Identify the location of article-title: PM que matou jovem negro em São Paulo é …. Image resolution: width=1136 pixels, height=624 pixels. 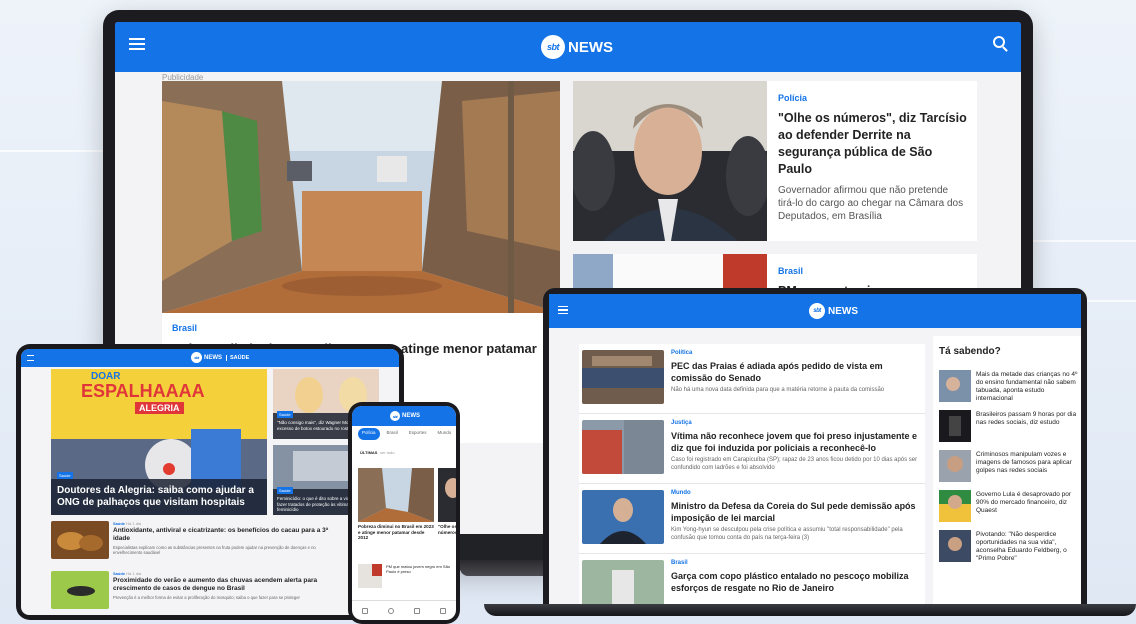
(419, 569).